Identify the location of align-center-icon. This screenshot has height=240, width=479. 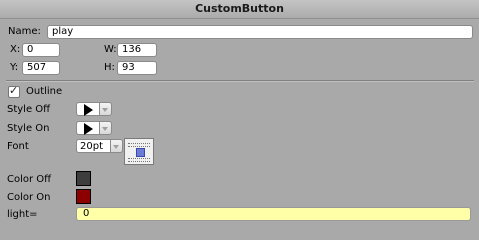
(140, 152).